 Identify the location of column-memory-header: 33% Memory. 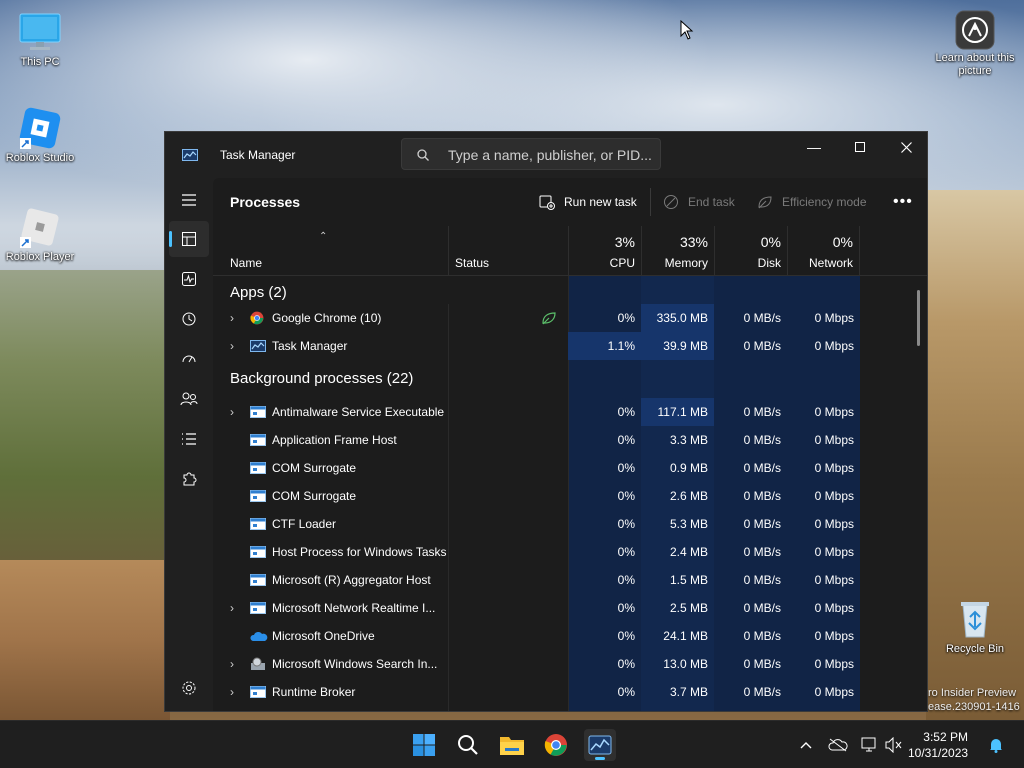
(677, 251).